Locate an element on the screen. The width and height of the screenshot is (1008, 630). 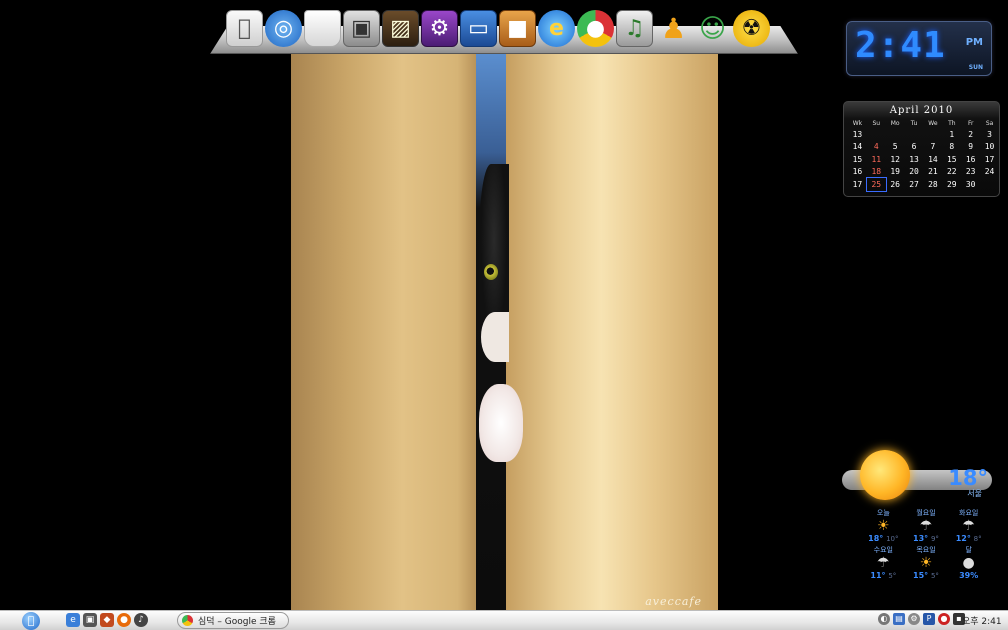
firefox-quicklaunch-icon: ● is located at coordinates (124, 620).